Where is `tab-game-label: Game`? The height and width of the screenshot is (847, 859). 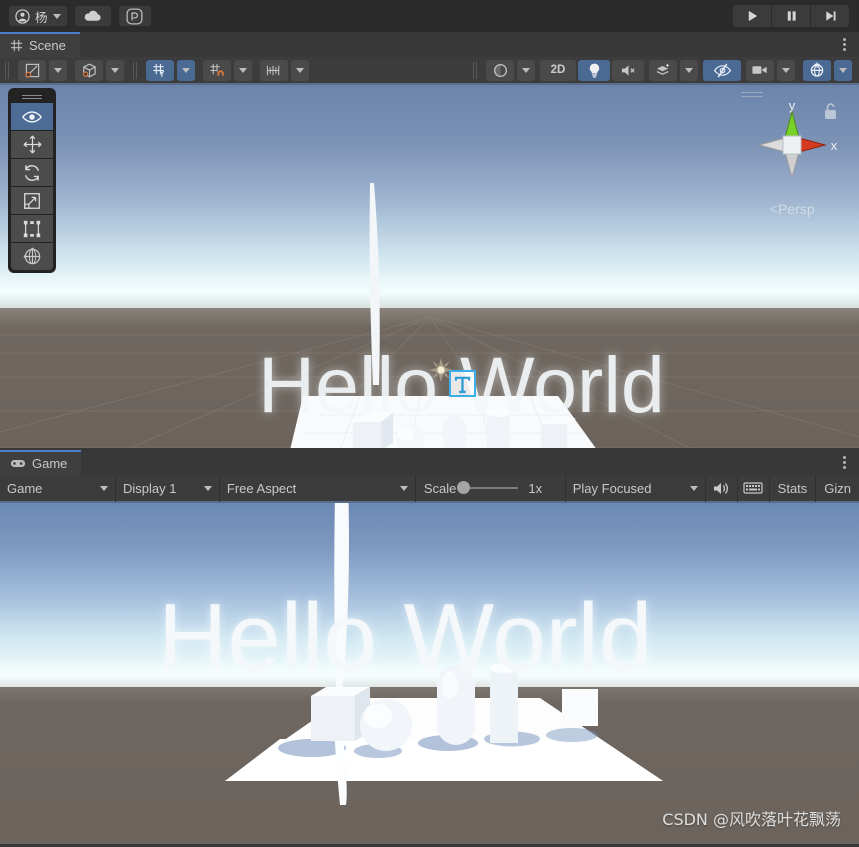
tab-game-label: Game is located at coordinates (50, 463).